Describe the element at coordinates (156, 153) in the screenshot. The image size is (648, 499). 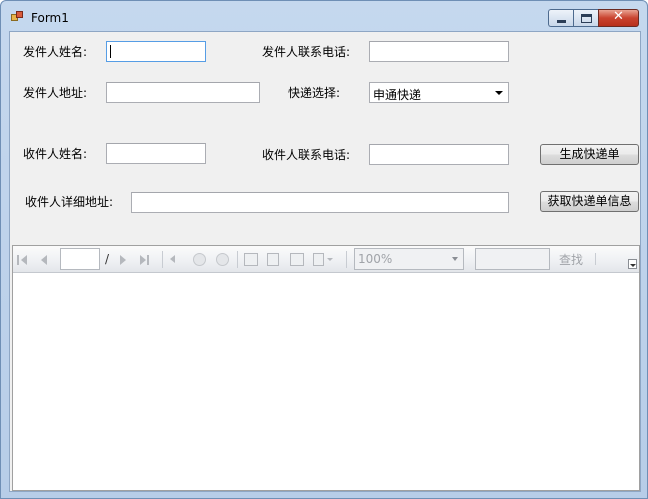
I see `recipient-name-input` at that location.